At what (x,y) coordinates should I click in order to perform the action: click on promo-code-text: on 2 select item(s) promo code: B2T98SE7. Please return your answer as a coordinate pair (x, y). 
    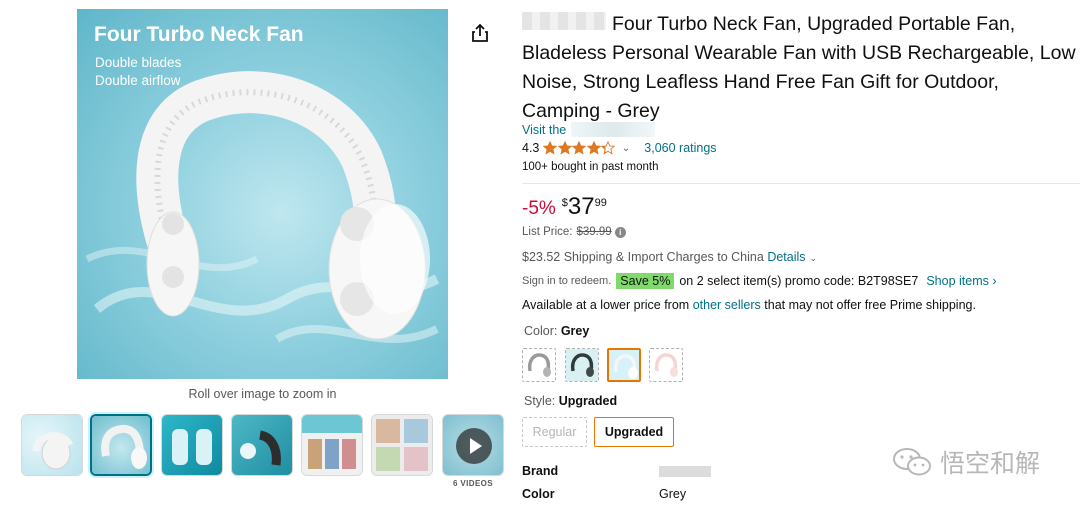
    Looking at the image, I should click on (799, 281).